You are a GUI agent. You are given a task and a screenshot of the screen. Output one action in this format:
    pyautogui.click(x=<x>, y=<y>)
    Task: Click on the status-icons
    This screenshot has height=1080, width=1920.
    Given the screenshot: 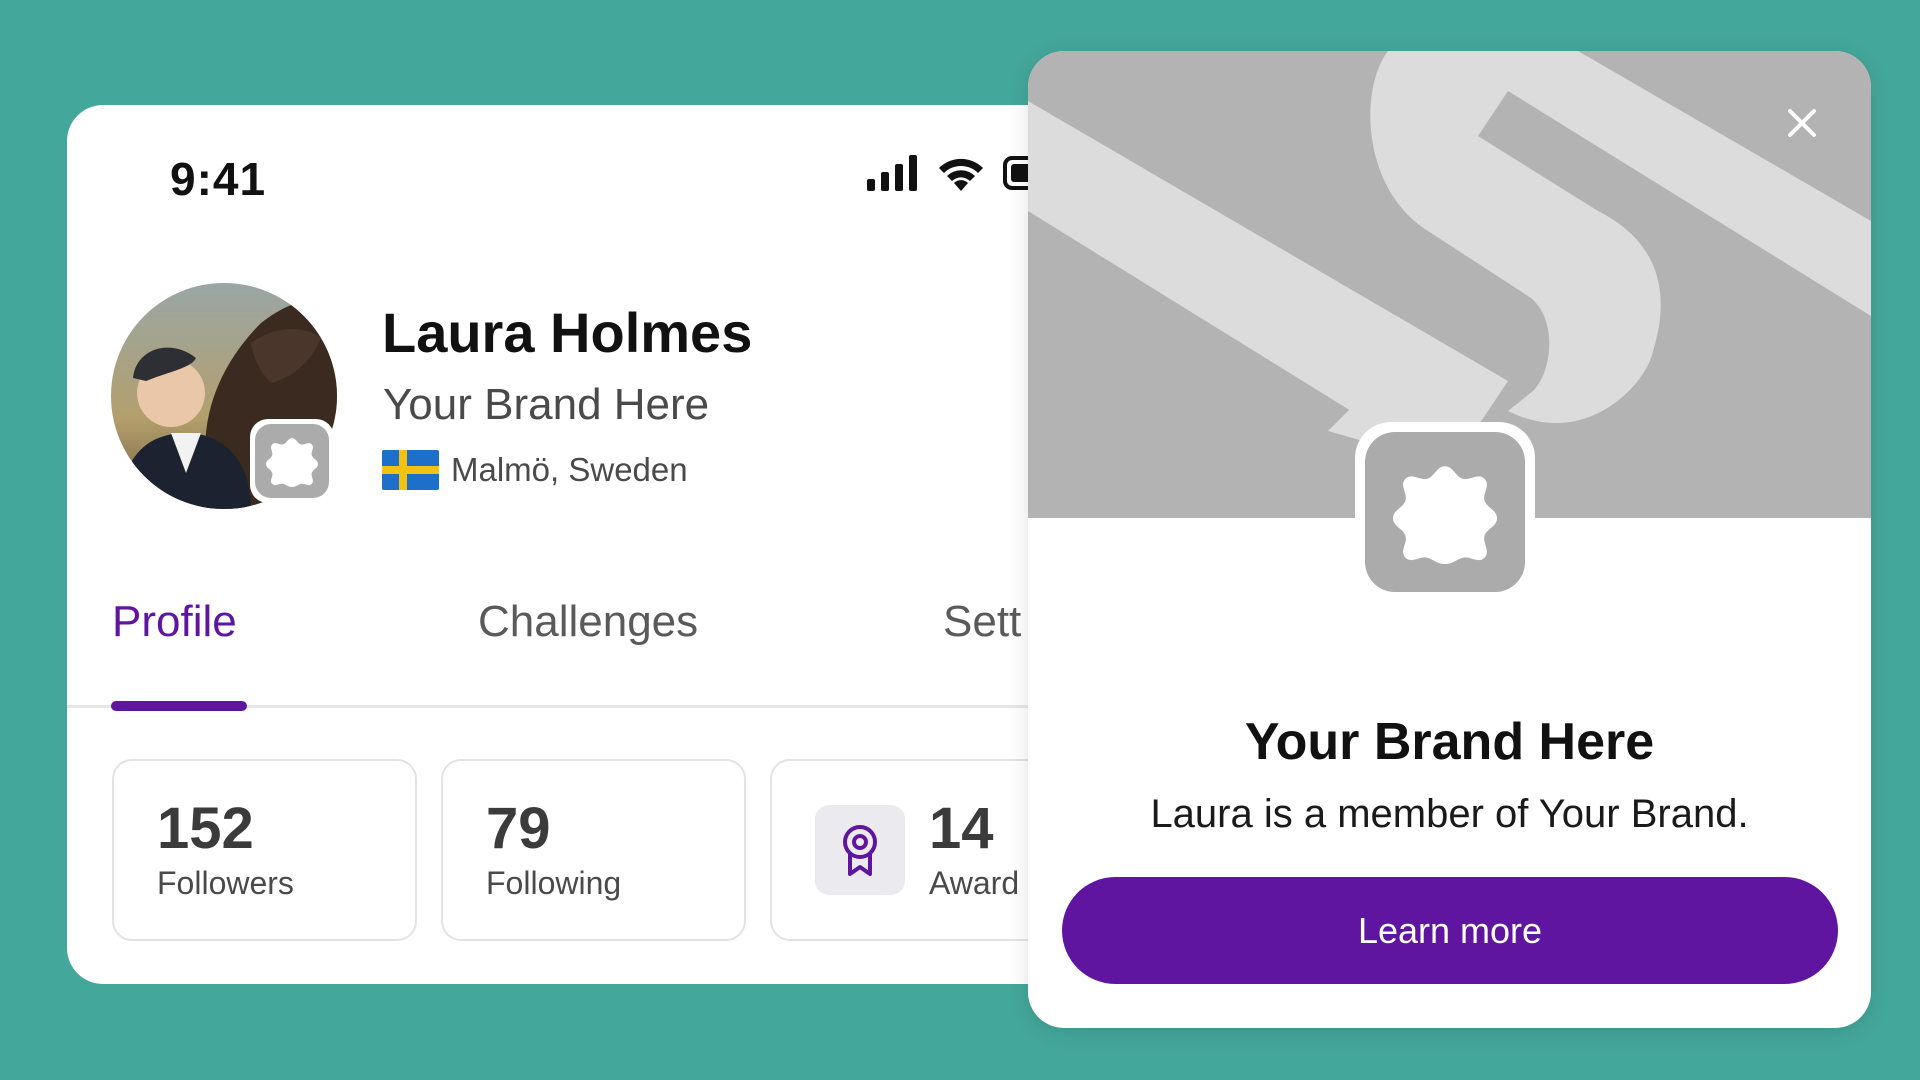 What is the action you would take?
    pyautogui.click(x=955, y=173)
    